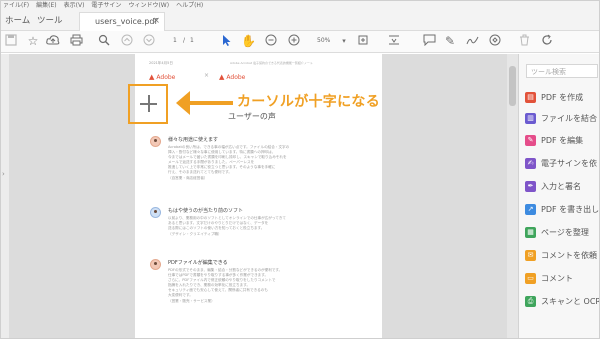 This screenshot has height=339, width=600. What do you see at coordinates (300, 6) in the screenshot?
I see `menu-bar: ァイル(F) 編集(E) 表示(V) 電子サイン ウィンドウ(W) ヘルプ(H)` at bounding box center [300, 6].